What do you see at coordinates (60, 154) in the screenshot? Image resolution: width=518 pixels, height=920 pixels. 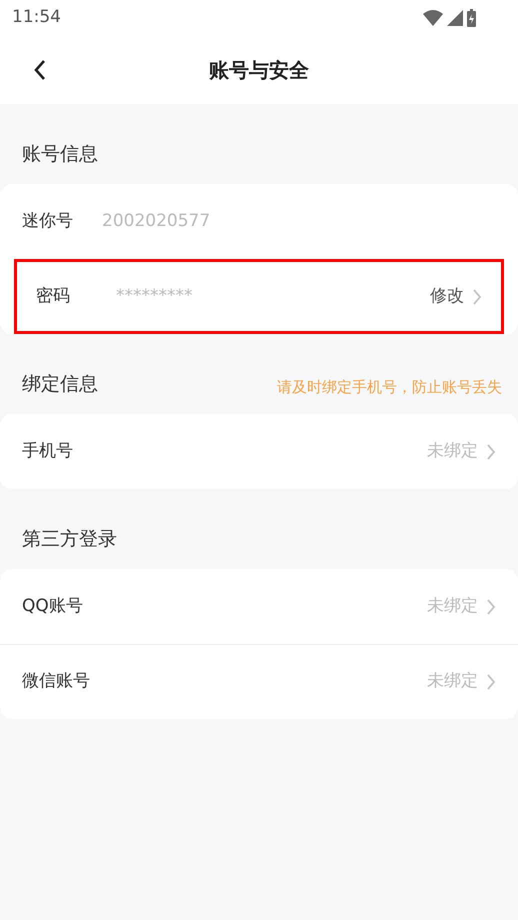 I see `section-title: 账号信息` at bounding box center [60, 154].